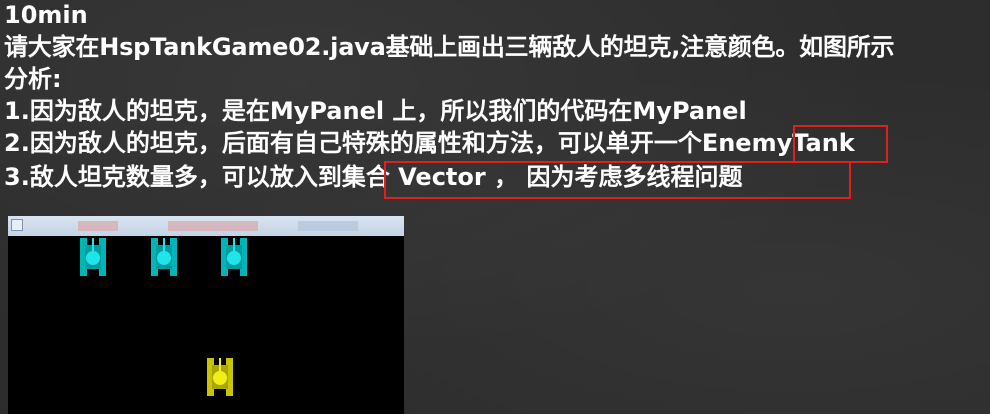 This screenshot has height=414, width=990. I want to click on analysis-heading: 分析:, so click(33, 79).